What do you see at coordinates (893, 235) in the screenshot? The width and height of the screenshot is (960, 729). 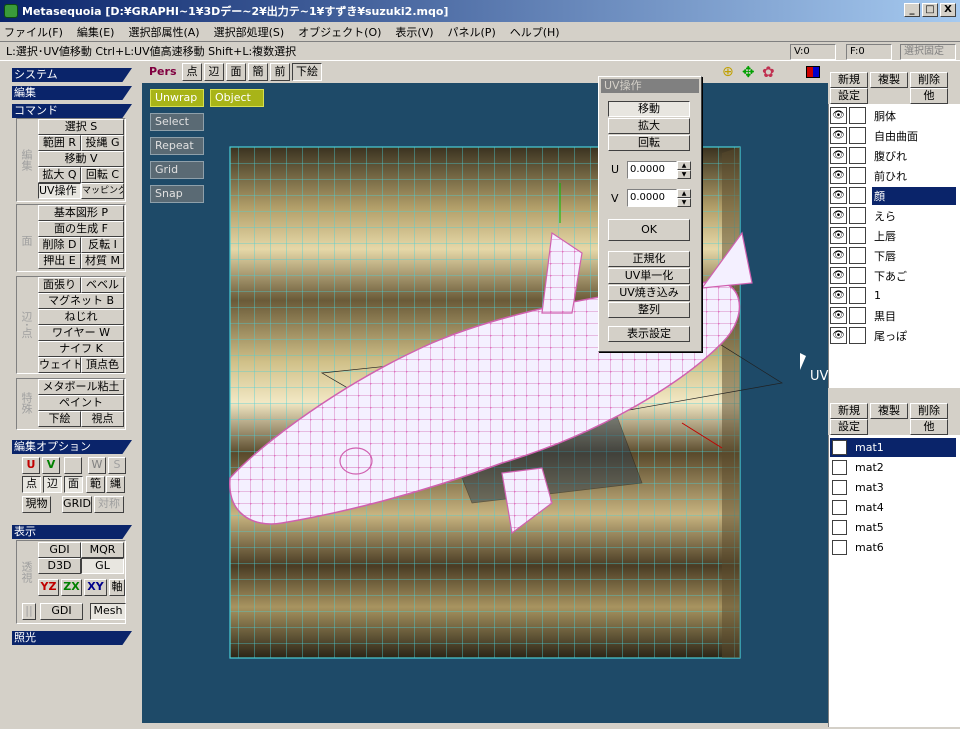 I see `object-row: 👁 上唇` at bounding box center [893, 235].